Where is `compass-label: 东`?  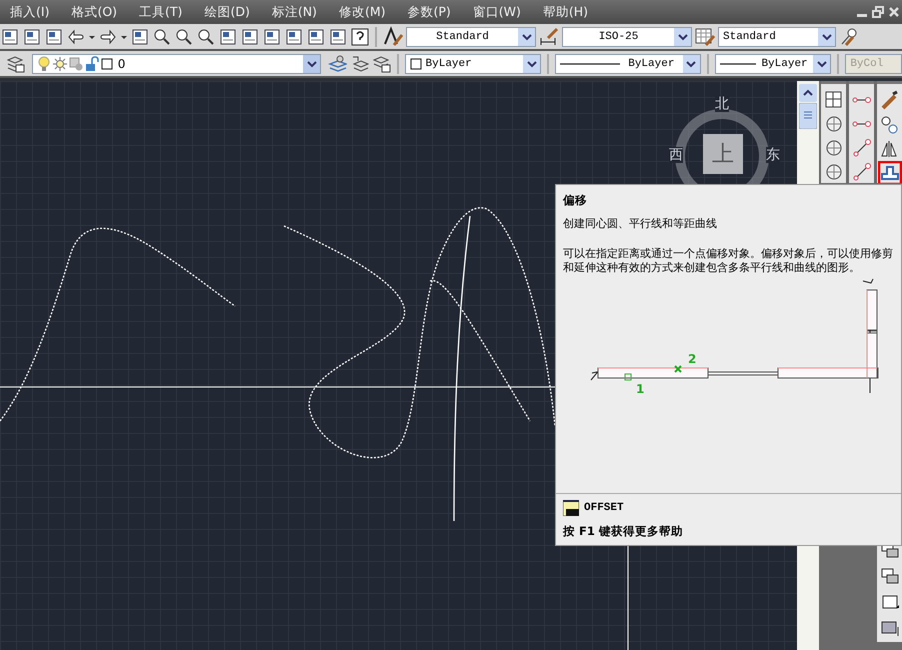
compass-label: 东 is located at coordinates (773, 155).